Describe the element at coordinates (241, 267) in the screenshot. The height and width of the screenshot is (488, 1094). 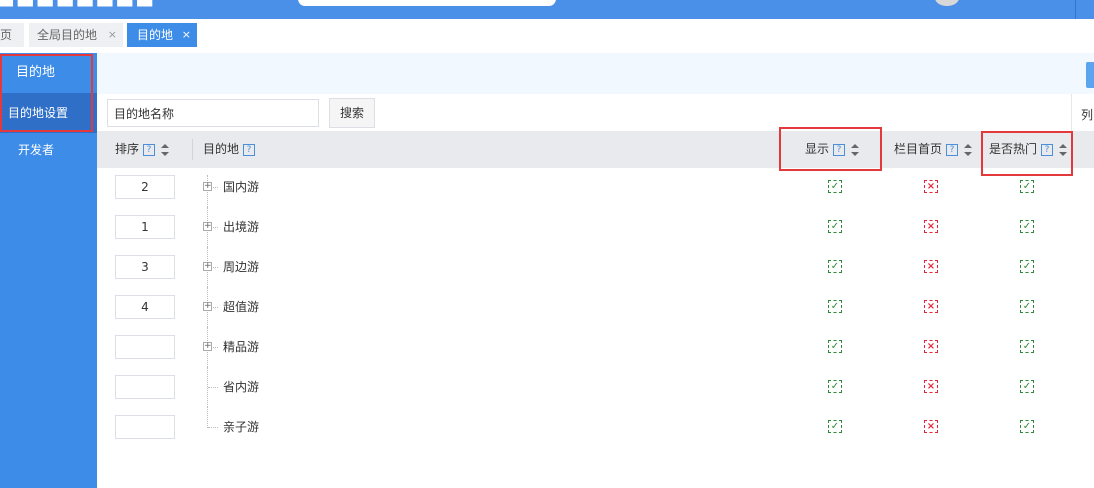
I see `destination-name: 周边游` at that location.